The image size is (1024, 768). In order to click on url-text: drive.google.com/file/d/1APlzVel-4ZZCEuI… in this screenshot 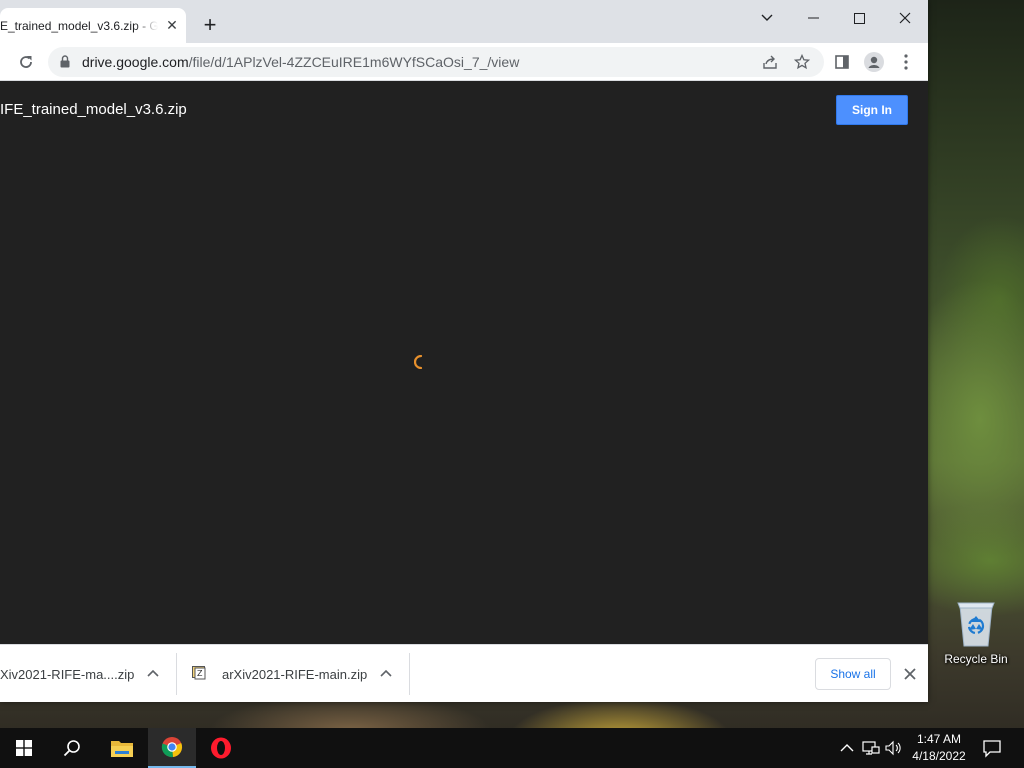, I will do `click(300, 62)`.